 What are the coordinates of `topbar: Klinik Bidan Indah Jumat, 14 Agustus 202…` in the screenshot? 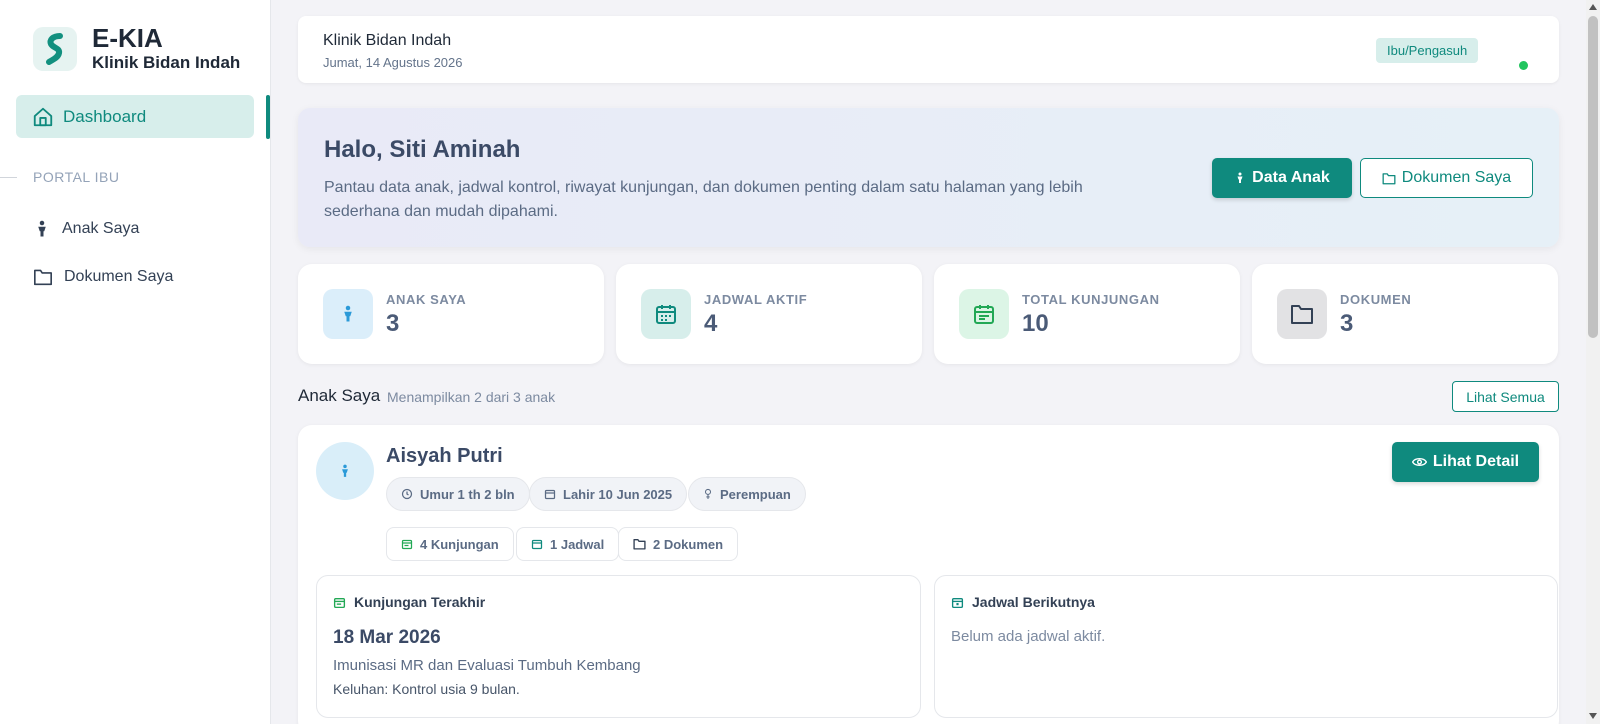 It's located at (928, 49).